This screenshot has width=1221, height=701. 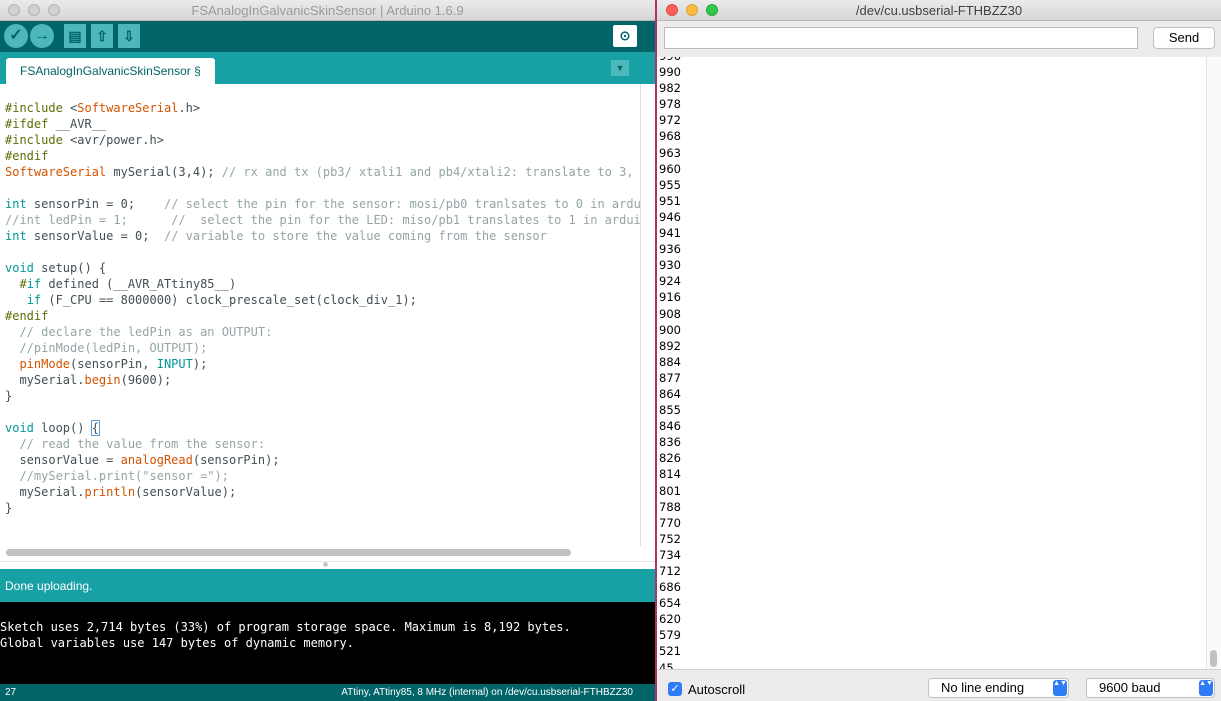 I want to click on baud-rate-value: 9600 baud, so click(x=1130, y=687).